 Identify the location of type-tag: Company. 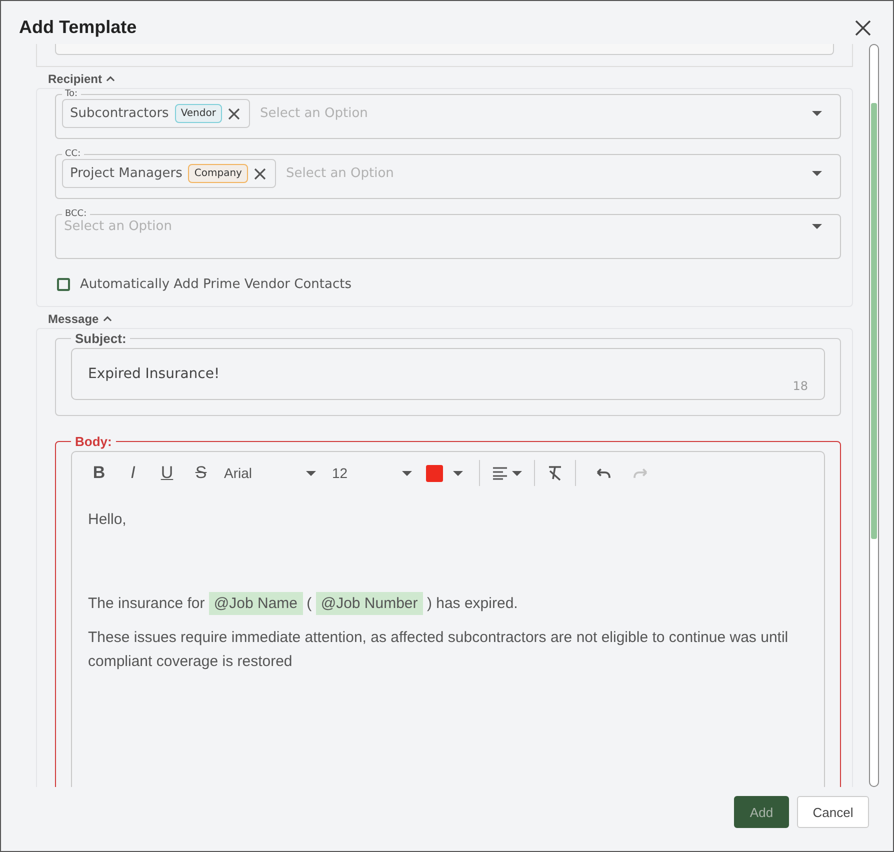
(218, 173).